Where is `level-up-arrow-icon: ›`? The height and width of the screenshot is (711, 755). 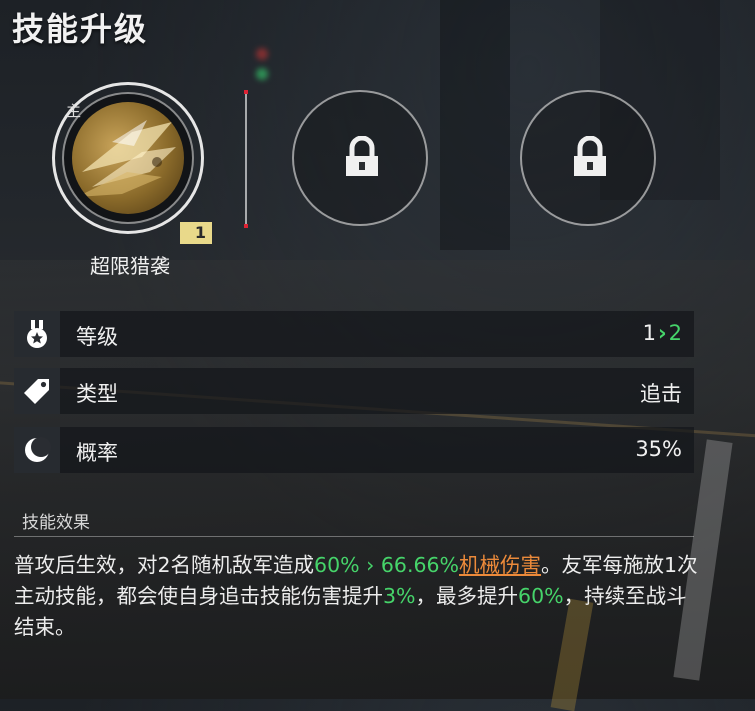 level-up-arrow-icon: › is located at coordinates (662, 333).